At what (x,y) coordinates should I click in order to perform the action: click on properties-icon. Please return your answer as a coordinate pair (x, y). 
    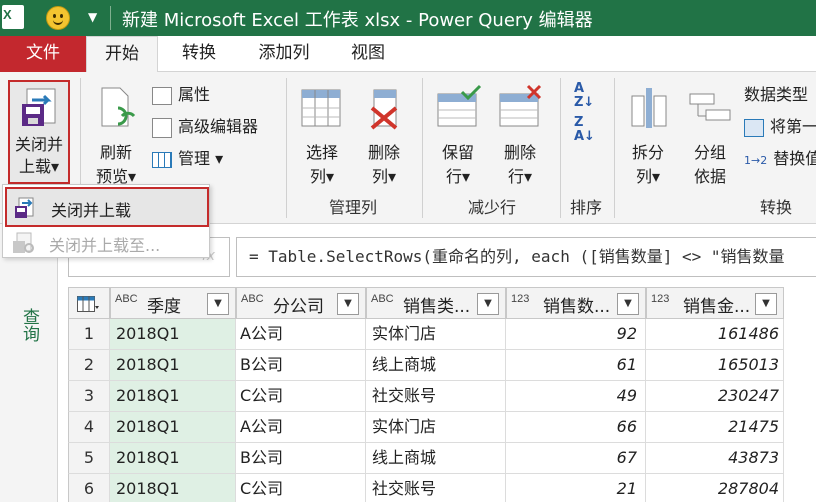
    Looking at the image, I should click on (162, 95).